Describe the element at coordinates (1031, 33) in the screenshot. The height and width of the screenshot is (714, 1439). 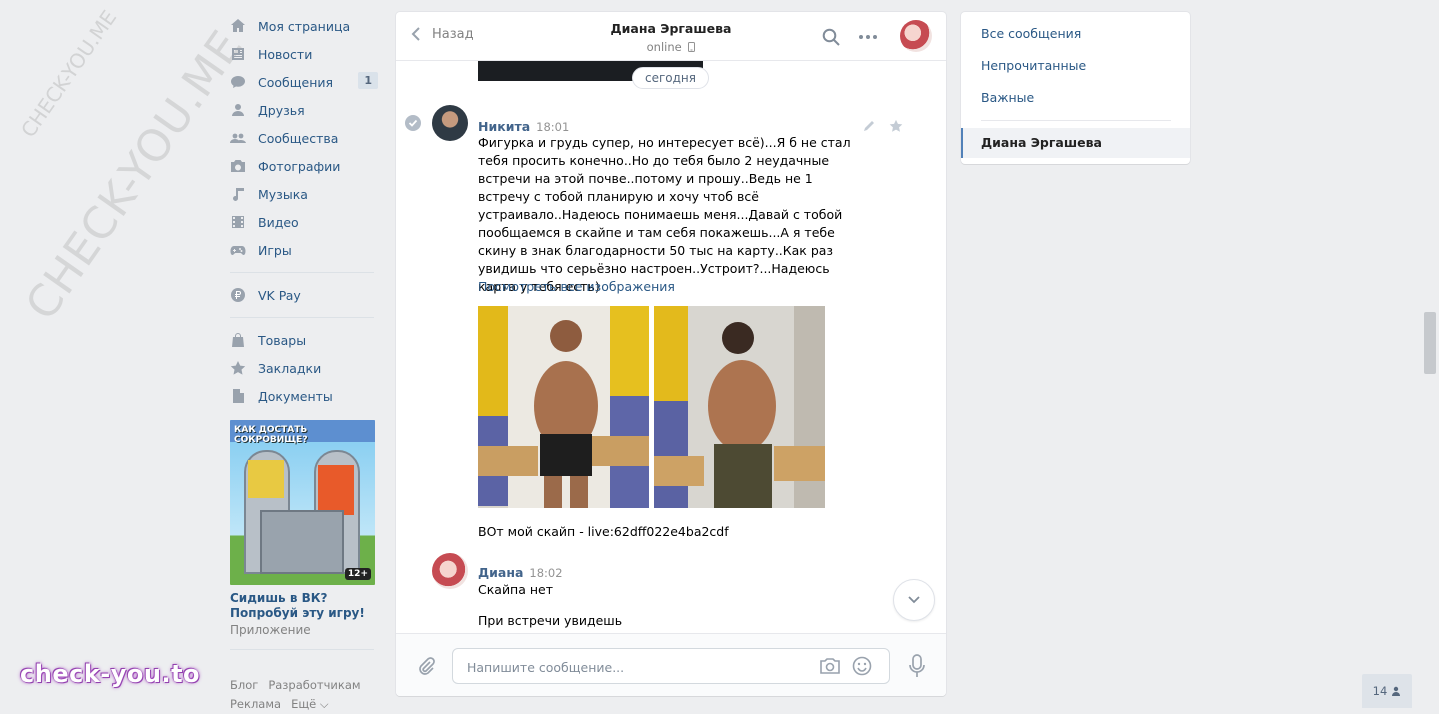
I see `filter-all-messages: Все сообщения` at that location.